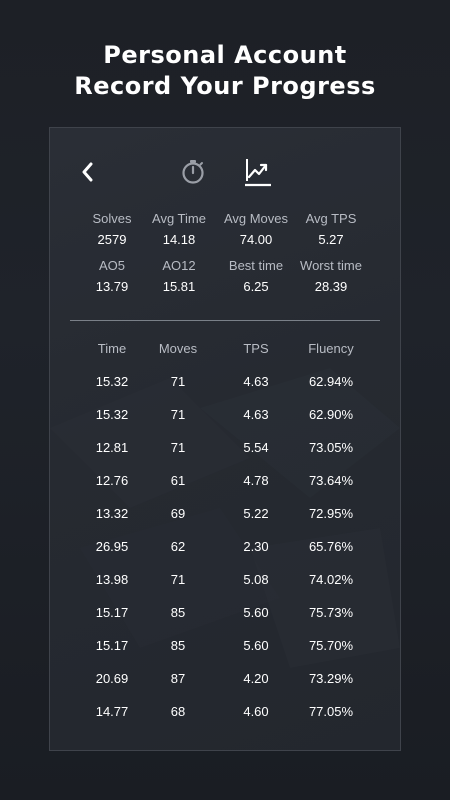 This screenshot has width=450, height=800. What do you see at coordinates (331, 229) in the screenshot?
I see `stat-avg-tps: Avg TPS 5.27` at bounding box center [331, 229].